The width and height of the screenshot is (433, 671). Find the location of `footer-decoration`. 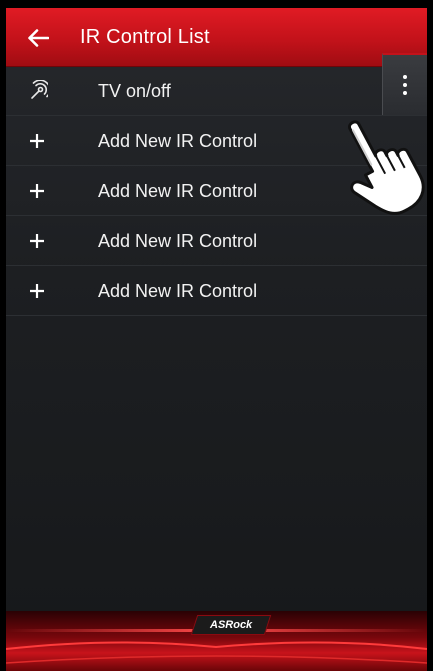

footer-decoration is located at coordinates (216, 652).